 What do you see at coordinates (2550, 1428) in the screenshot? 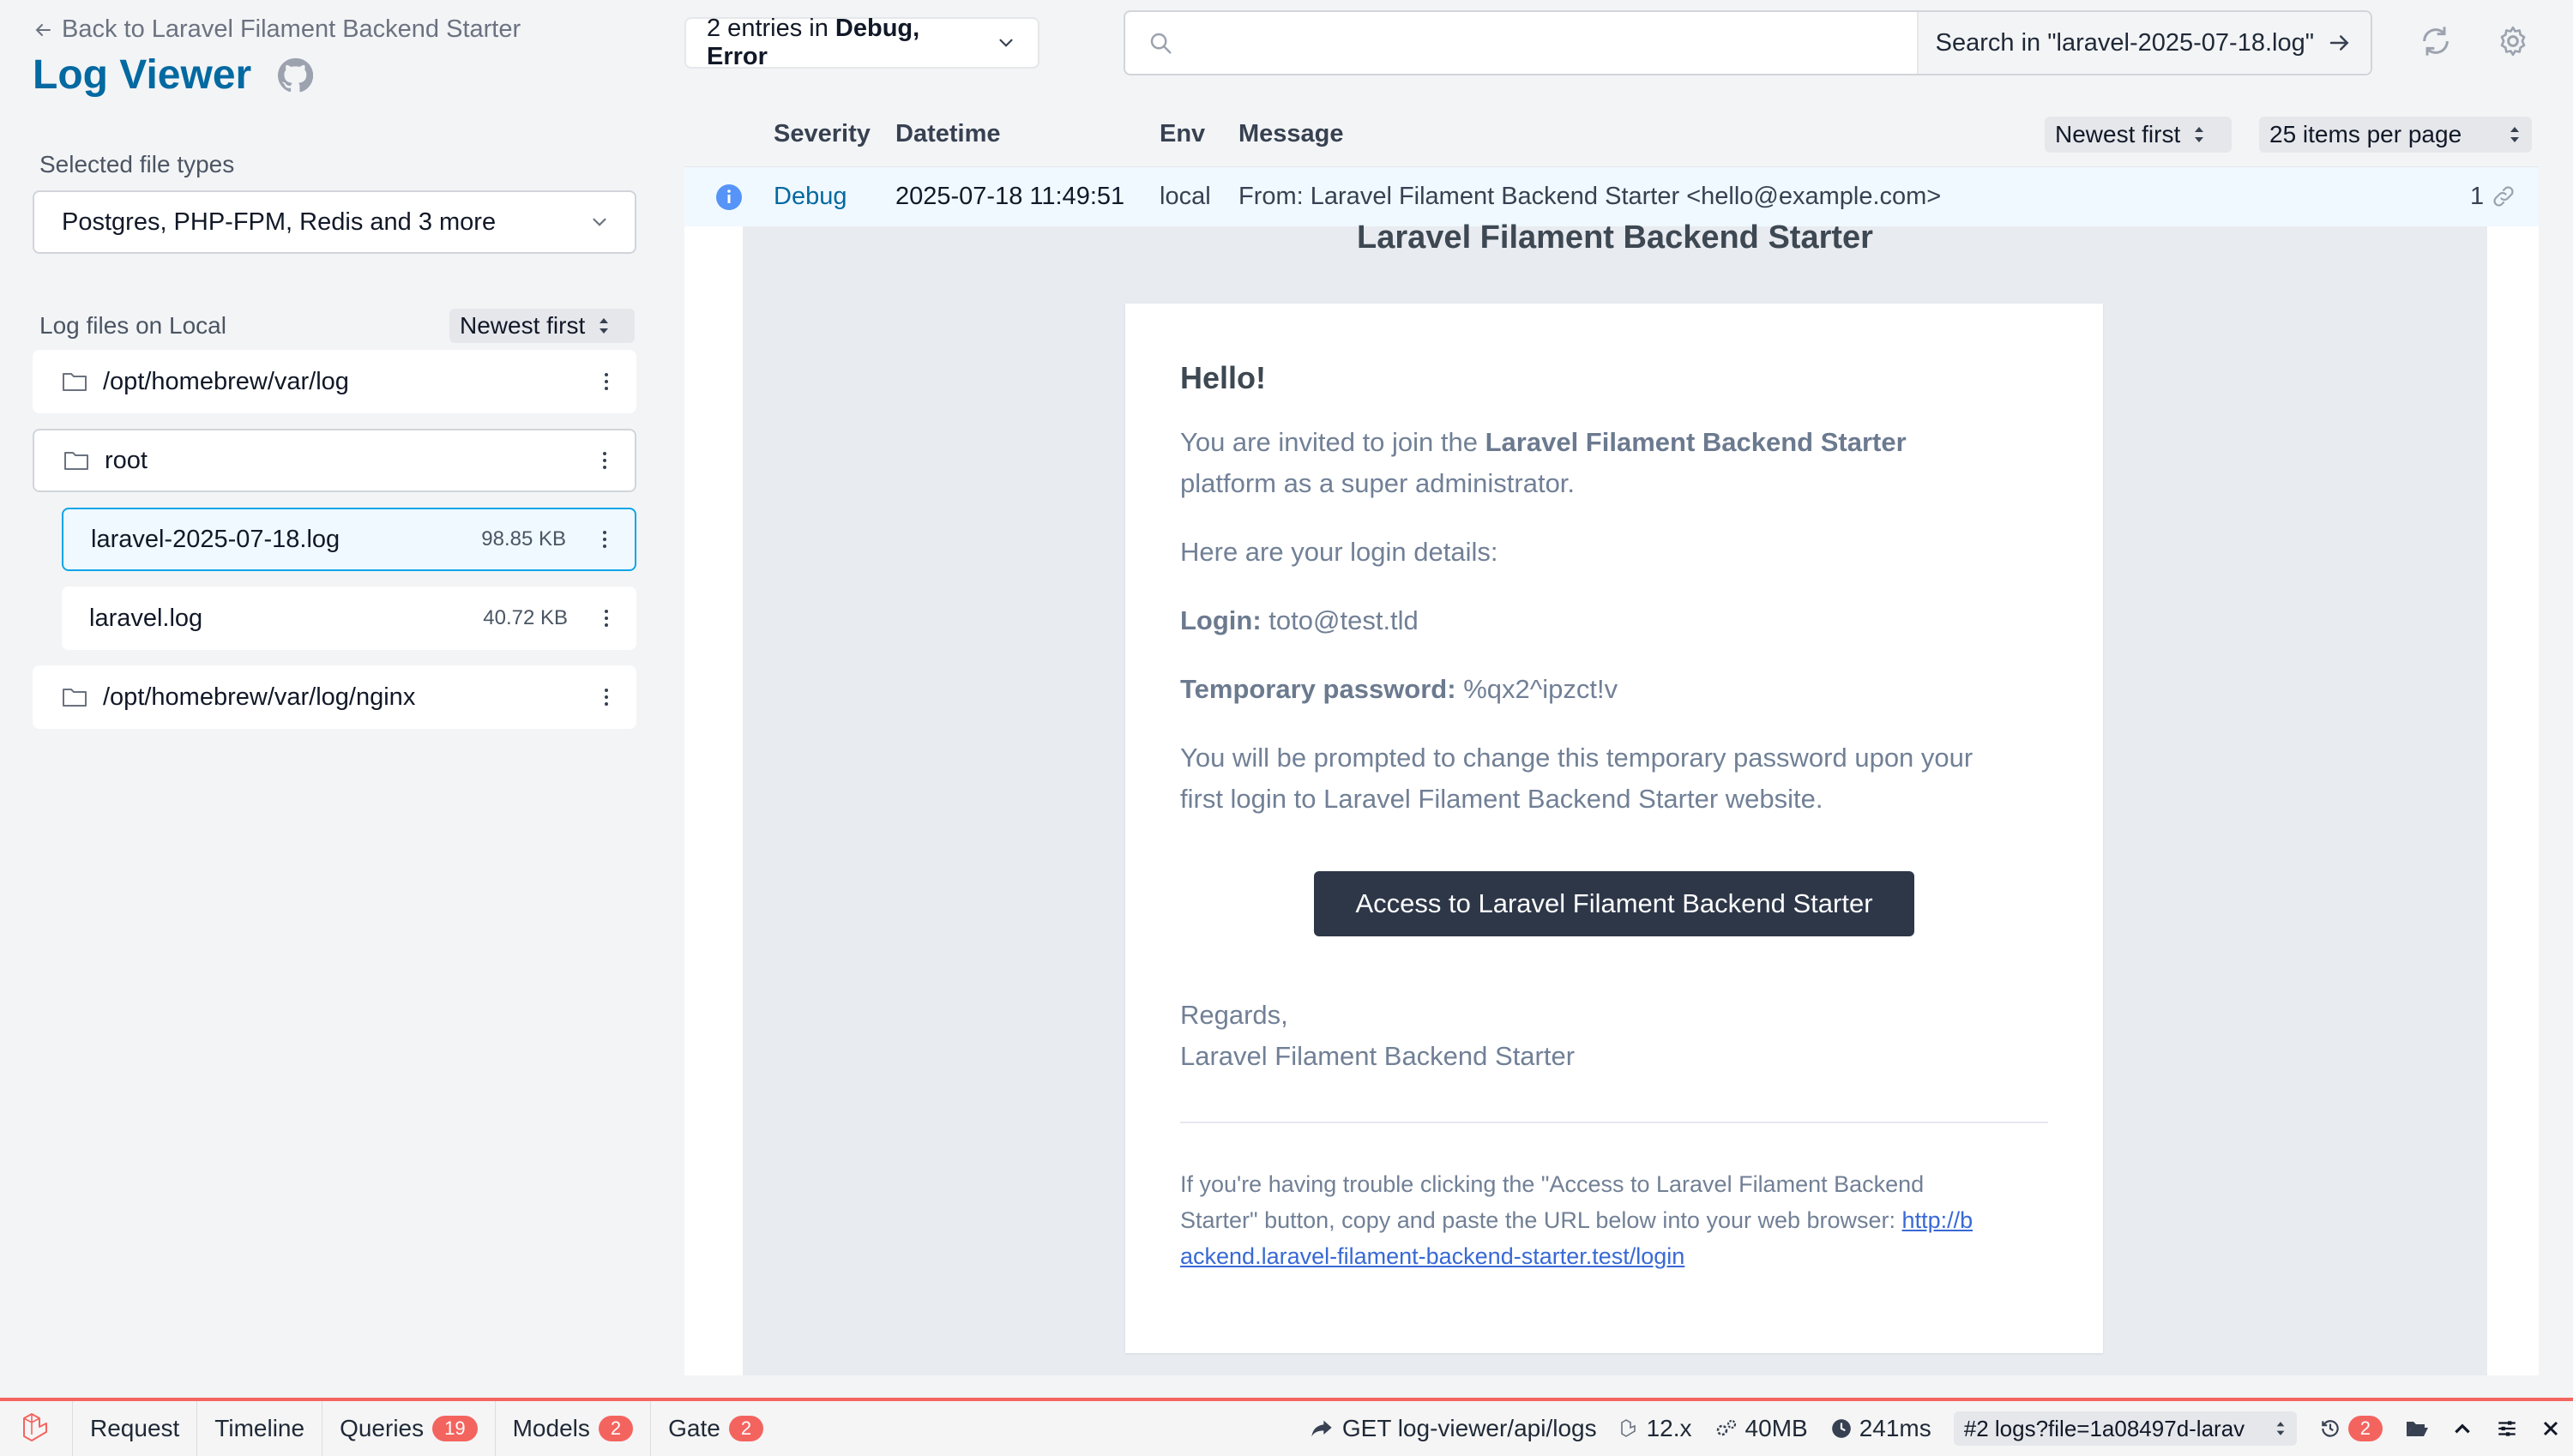
I see `close-icon` at bounding box center [2550, 1428].